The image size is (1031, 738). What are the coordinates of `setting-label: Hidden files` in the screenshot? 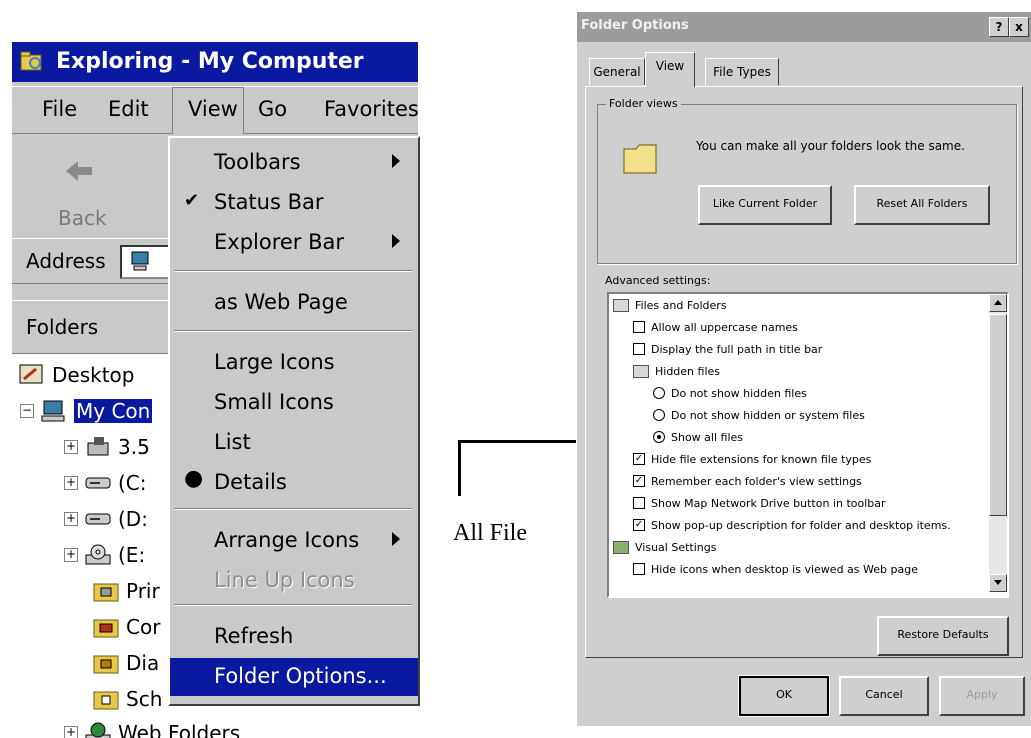 It's located at (688, 371).